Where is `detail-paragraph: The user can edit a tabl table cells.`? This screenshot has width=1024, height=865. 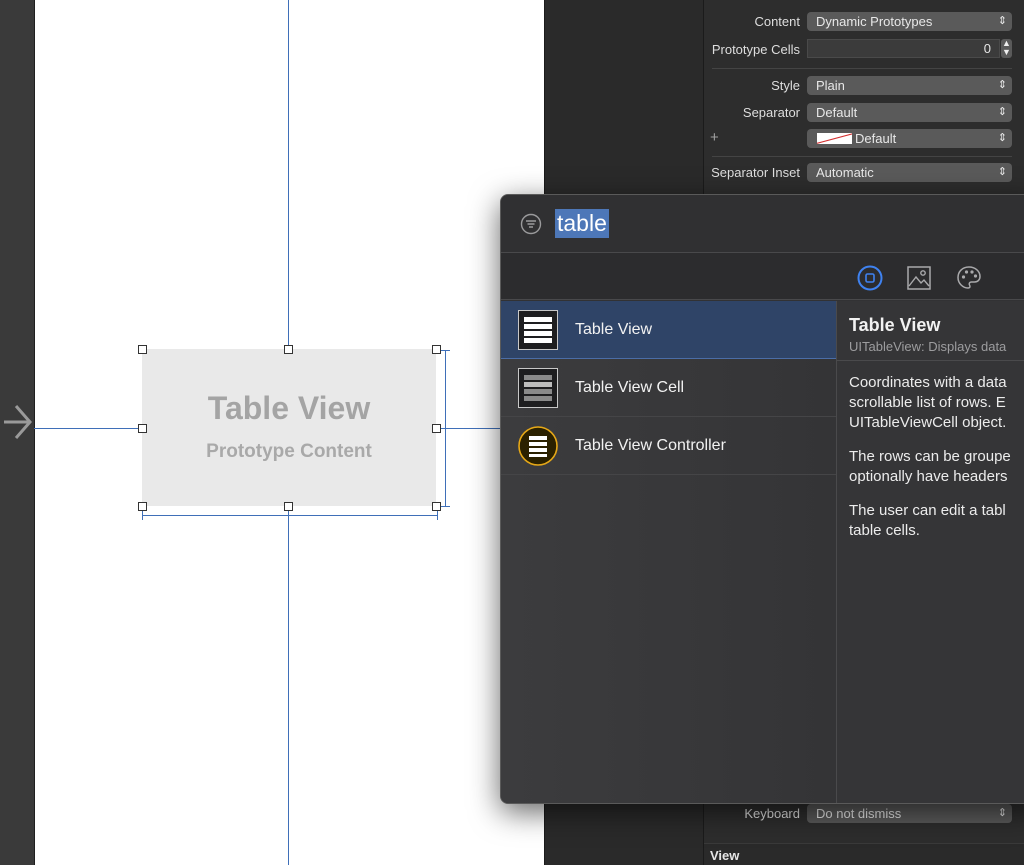 detail-paragraph: The user can edit a tabl table cells. is located at coordinates (936, 521).